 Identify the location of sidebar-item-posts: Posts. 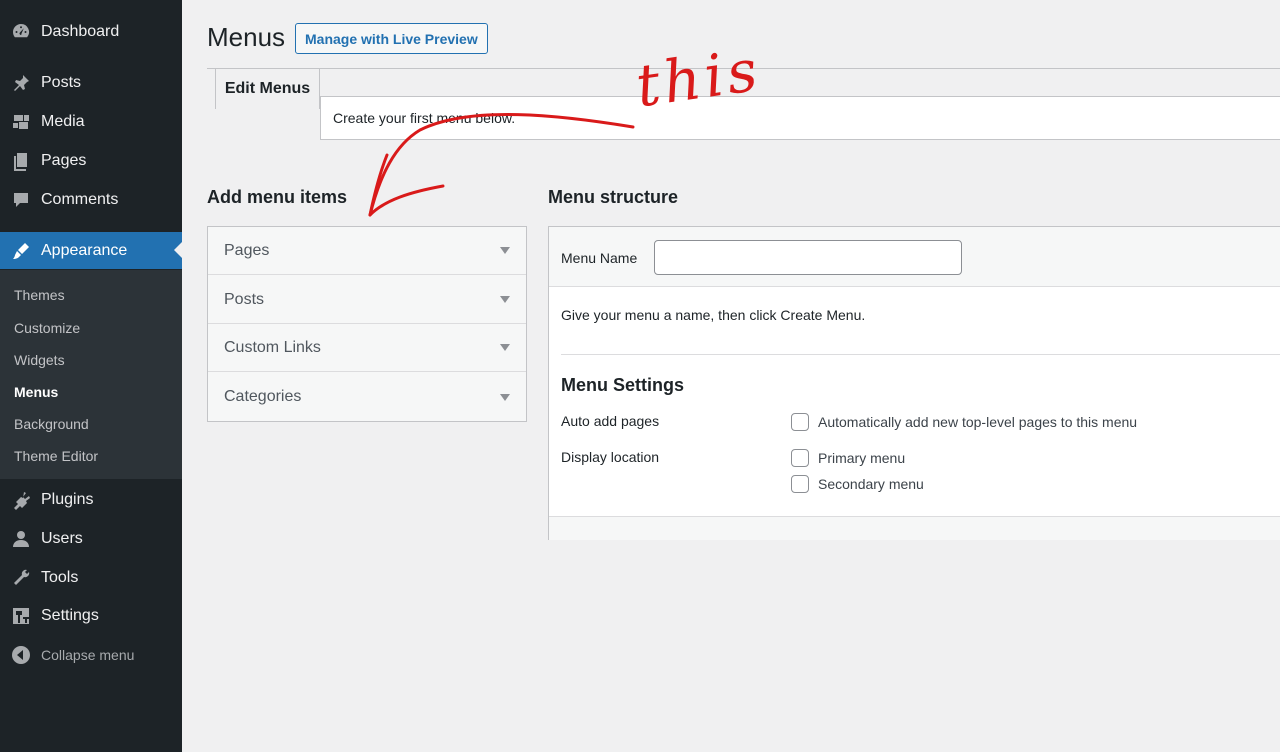
(91, 83).